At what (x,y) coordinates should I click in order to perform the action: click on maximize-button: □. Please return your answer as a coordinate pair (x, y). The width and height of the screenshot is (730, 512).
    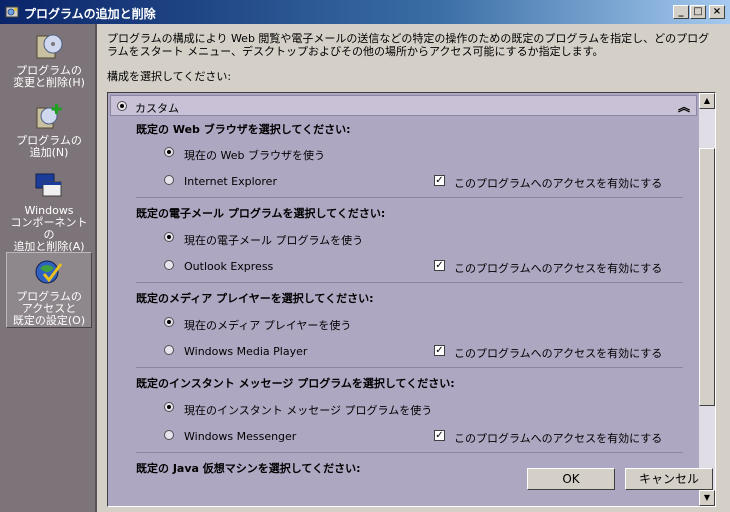
    Looking at the image, I should click on (698, 12).